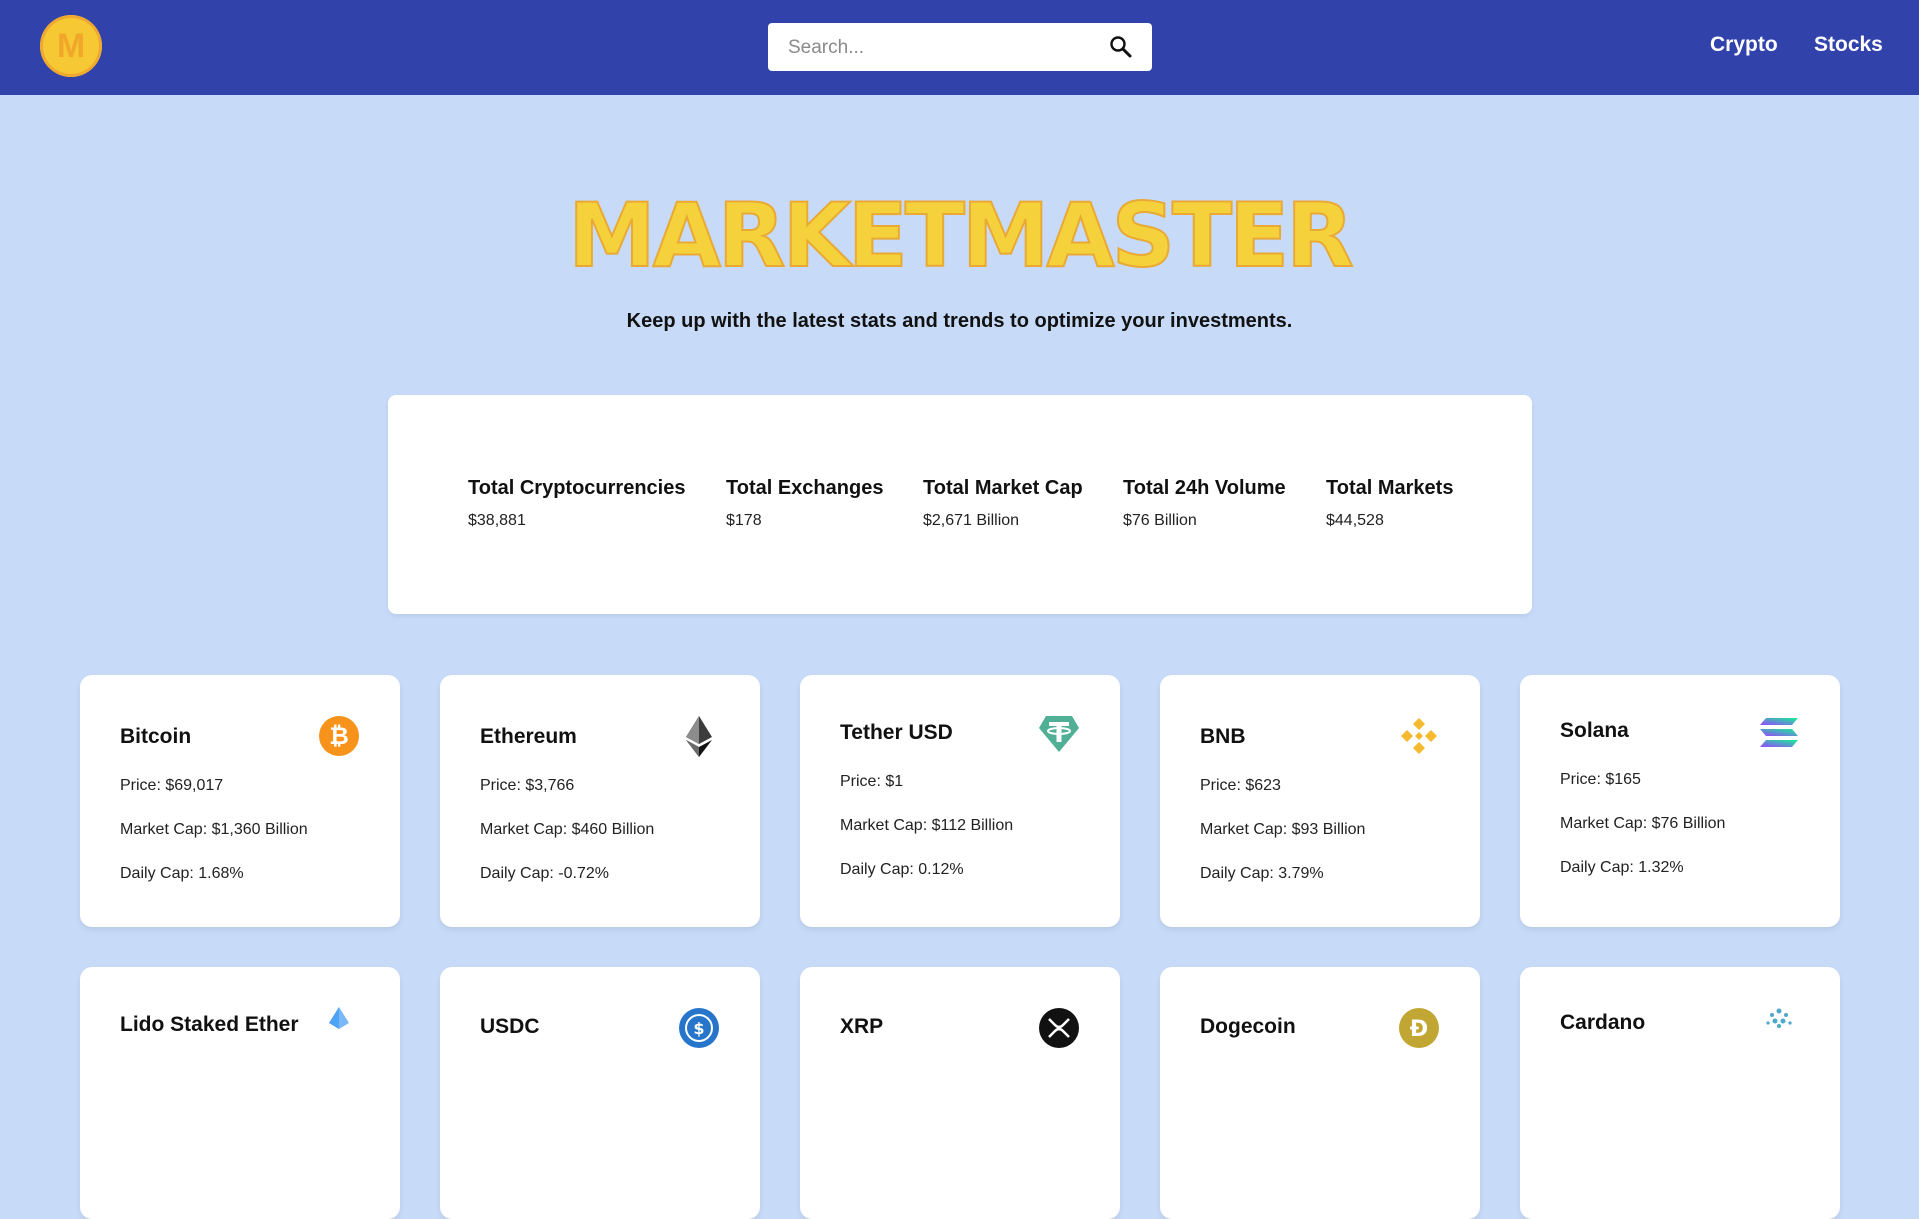 This screenshot has width=1919, height=1219. I want to click on coin-daily-cap: Daily Cap: 1.32%, so click(1622, 867).